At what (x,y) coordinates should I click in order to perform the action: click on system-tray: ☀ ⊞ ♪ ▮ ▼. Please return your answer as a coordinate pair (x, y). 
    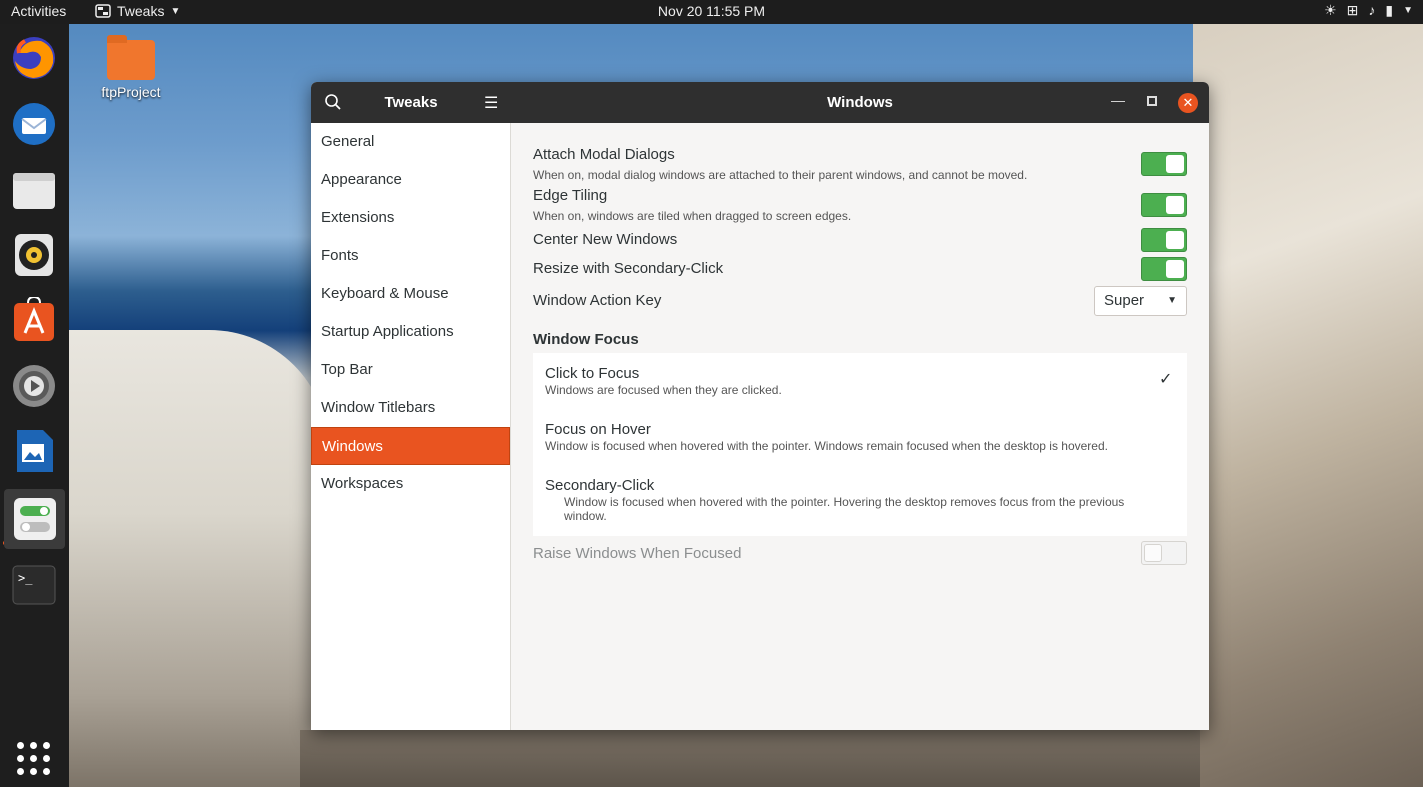
    Looking at the image, I should click on (1368, 10).